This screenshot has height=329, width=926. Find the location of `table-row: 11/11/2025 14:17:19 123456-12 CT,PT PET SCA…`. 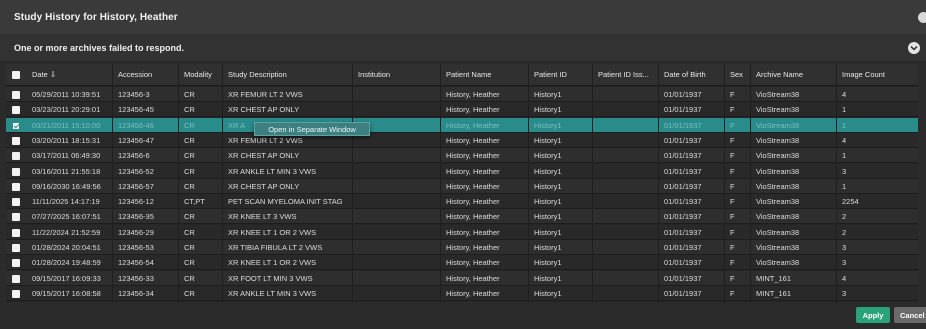

table-row: 11/11/2025 14:17:19 123456-12 CT,PT PET SCA… is located at coordinates (462, 202).